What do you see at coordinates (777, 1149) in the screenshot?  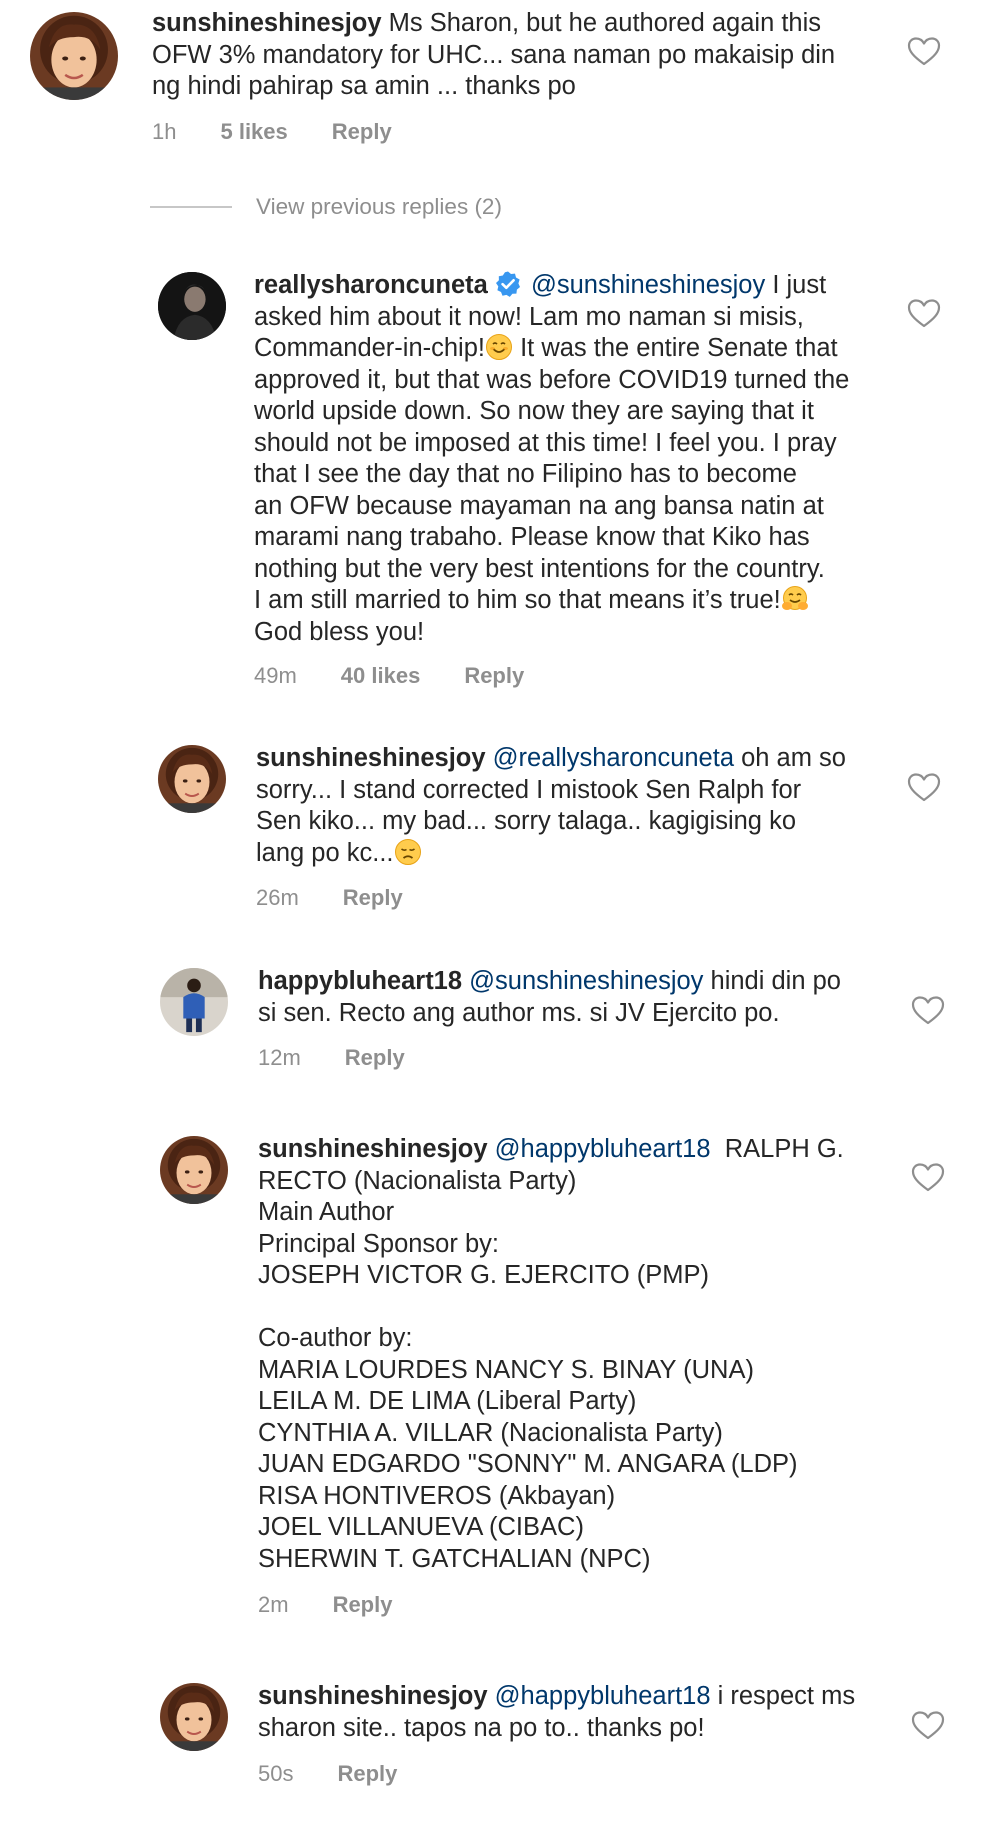 I see `comment-body: RALPH G.` at bounding box center [777, 1149].